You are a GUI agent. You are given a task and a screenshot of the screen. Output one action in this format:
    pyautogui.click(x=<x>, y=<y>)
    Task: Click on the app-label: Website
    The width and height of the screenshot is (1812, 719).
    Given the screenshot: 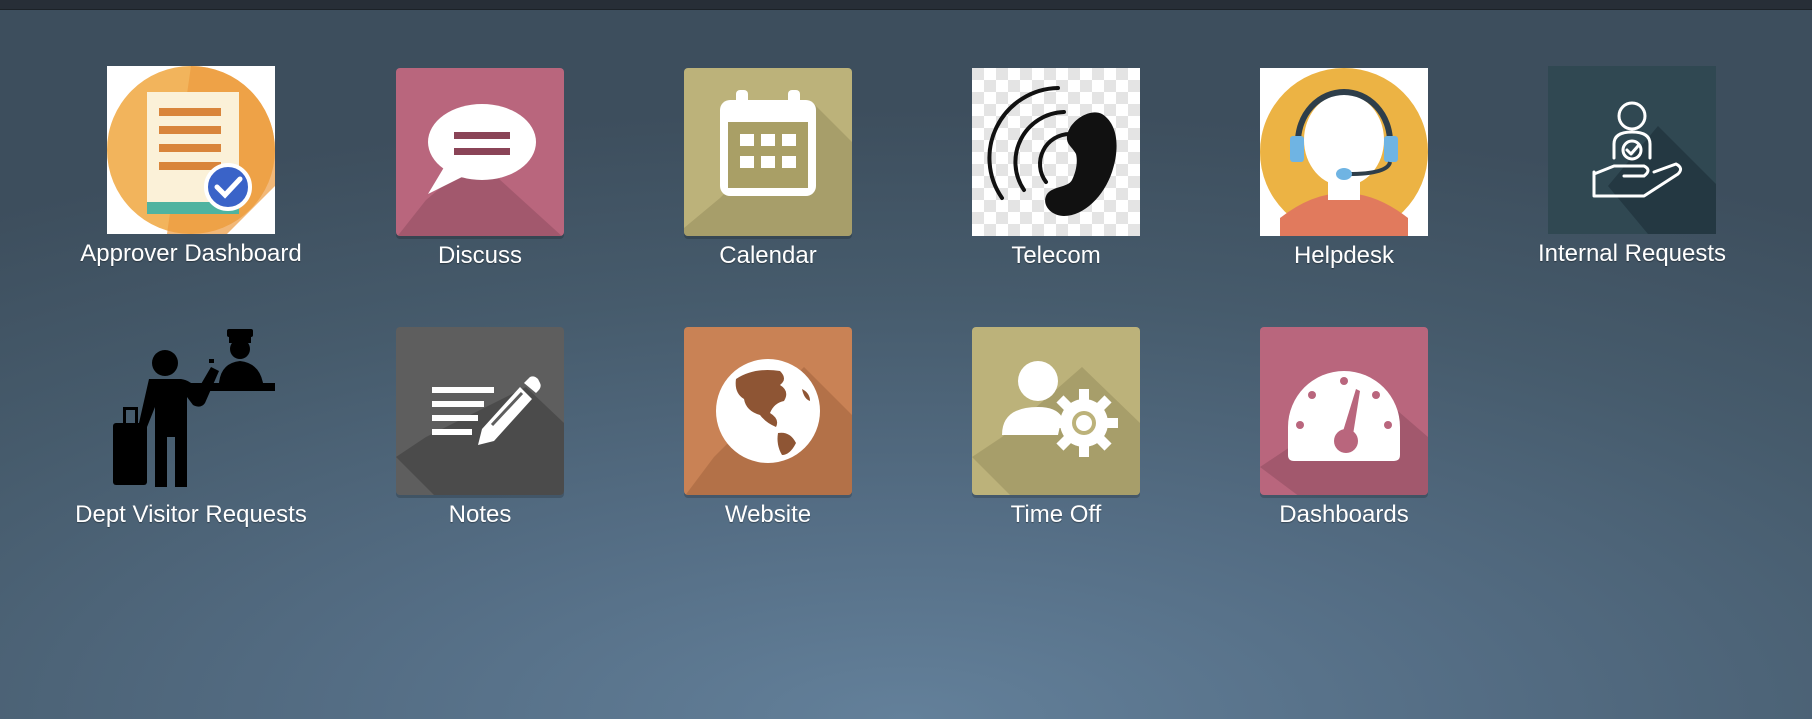 What is the action you would take?
    pyautogui.click(x=768, y=514)
    